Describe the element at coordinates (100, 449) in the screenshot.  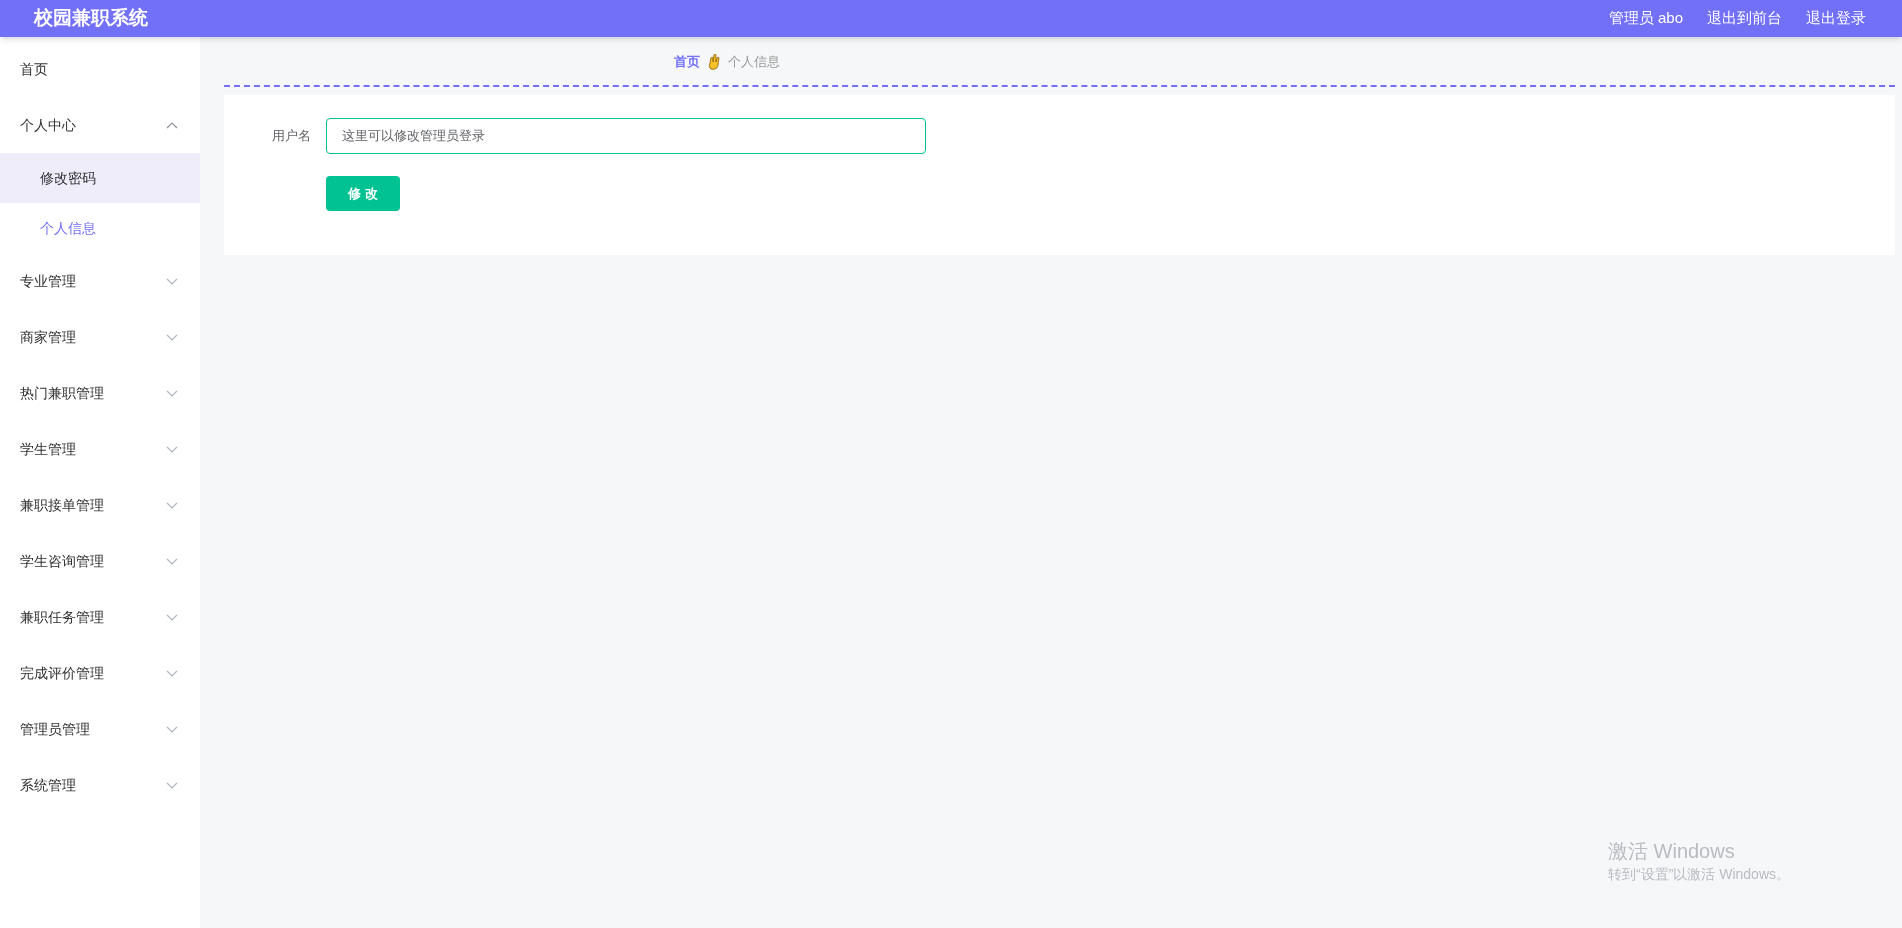
I see `menu-item: 学生管理` at that location.